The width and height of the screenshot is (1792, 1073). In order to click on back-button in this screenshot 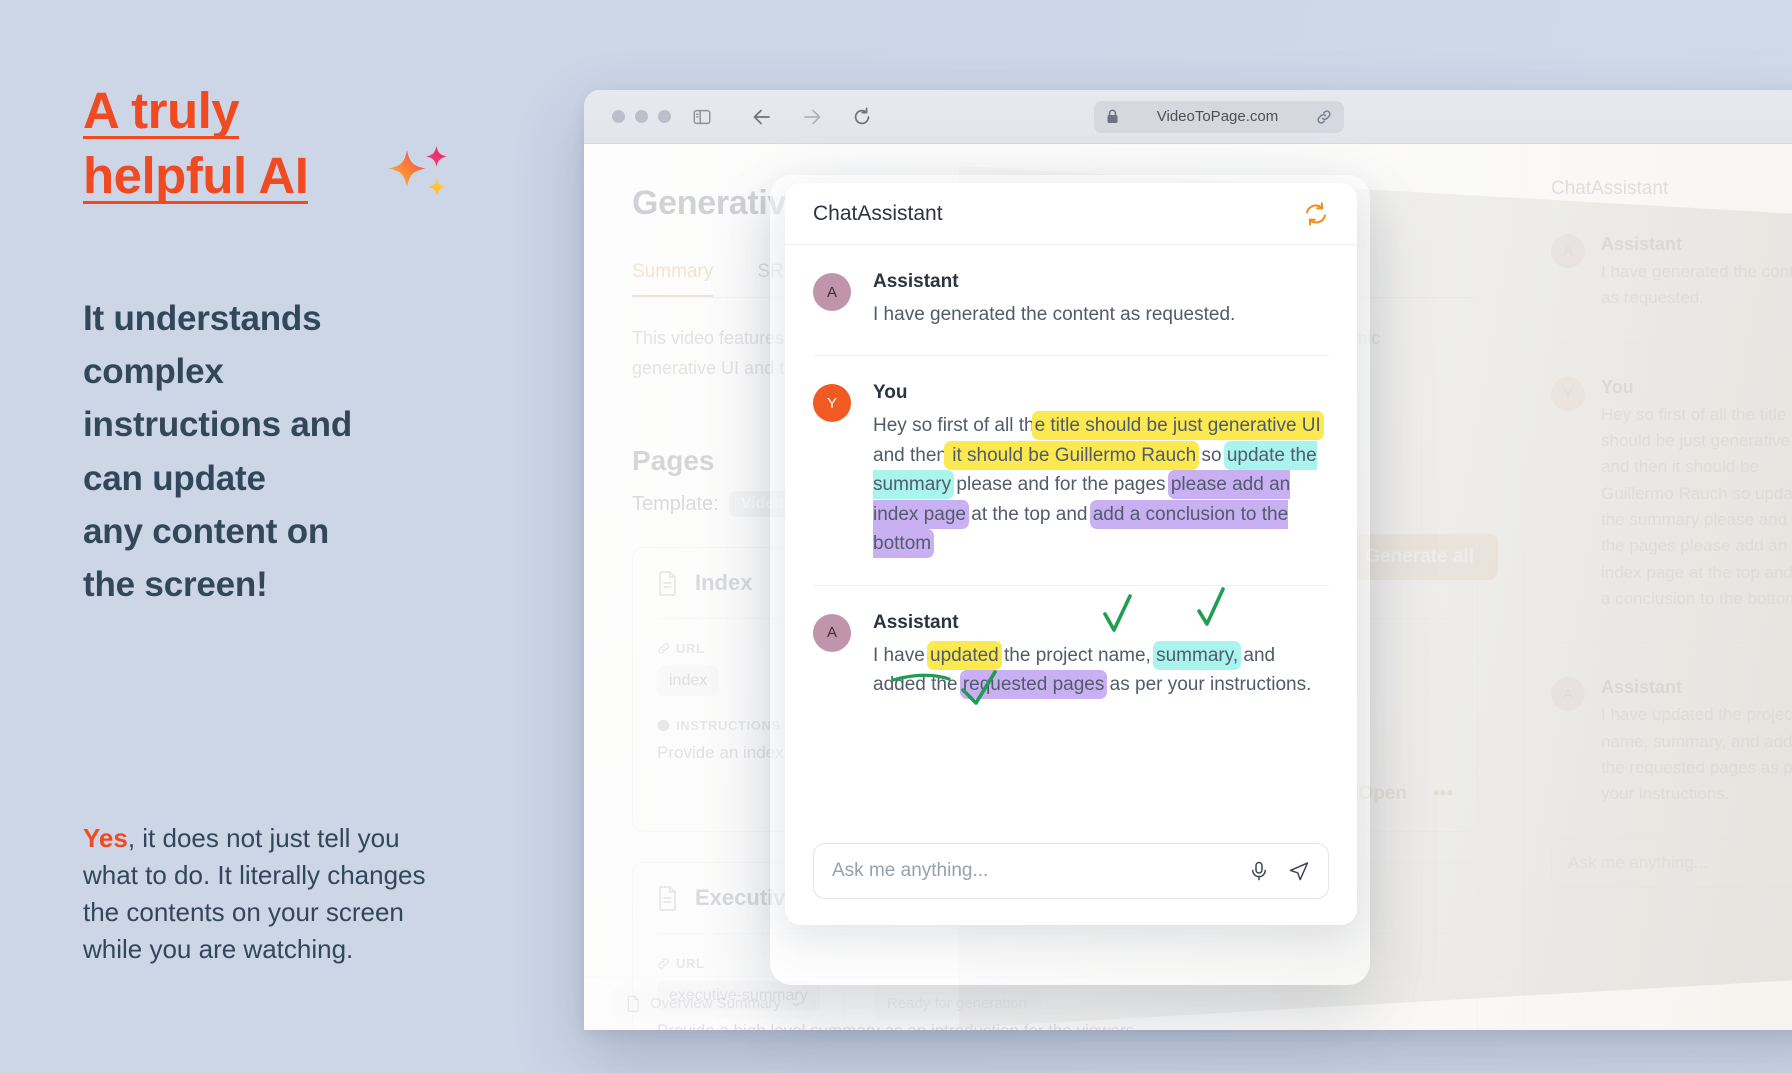, I will do `click(762, 117)`.